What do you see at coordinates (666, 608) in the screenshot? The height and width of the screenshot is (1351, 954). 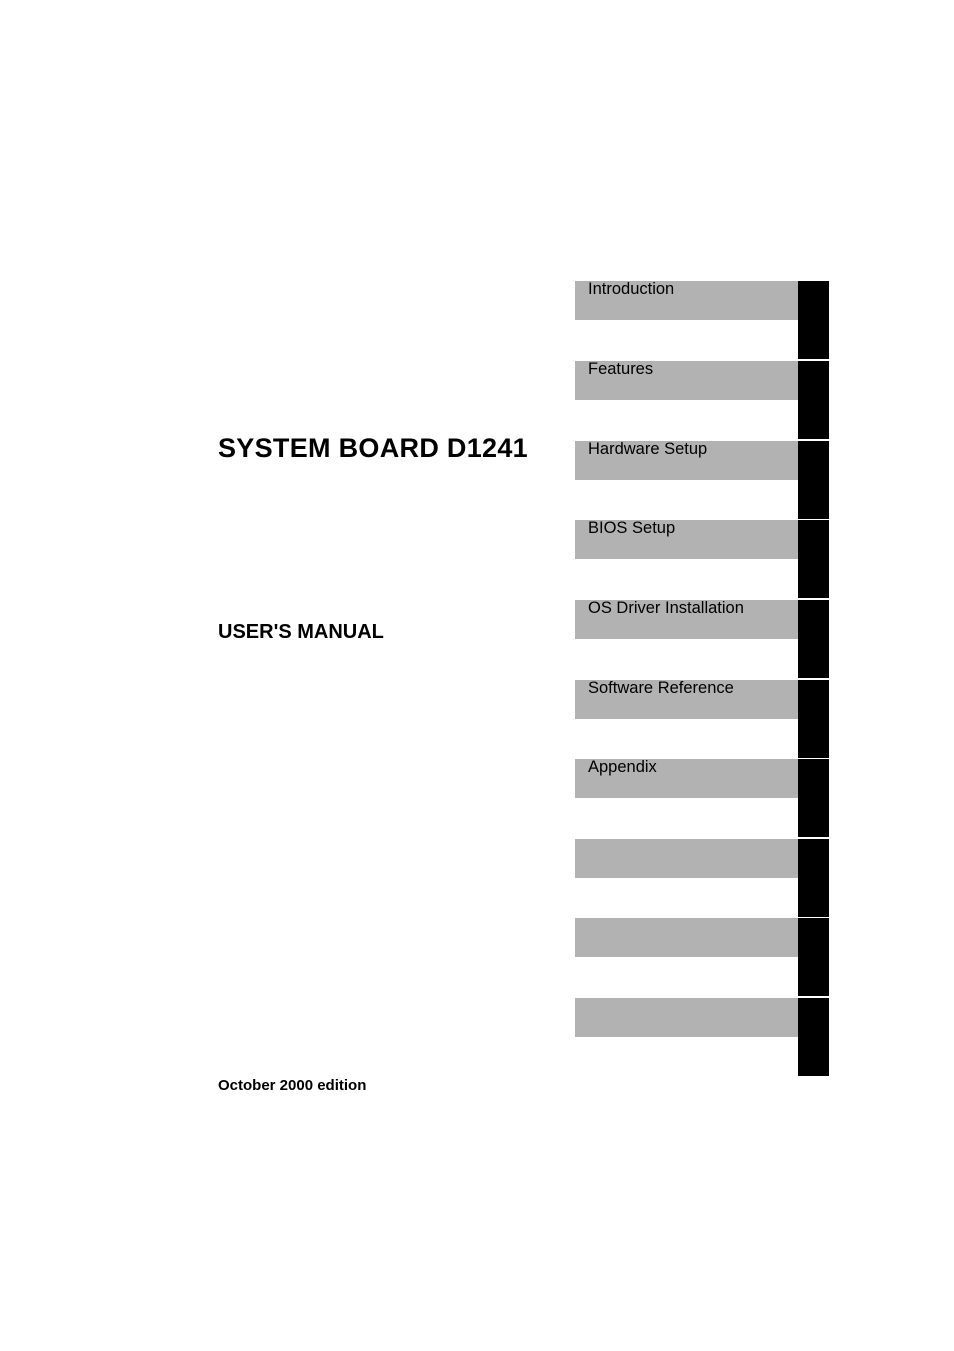 I see `tab-label: OS Driver Installation` at bounding box center [666, 608].